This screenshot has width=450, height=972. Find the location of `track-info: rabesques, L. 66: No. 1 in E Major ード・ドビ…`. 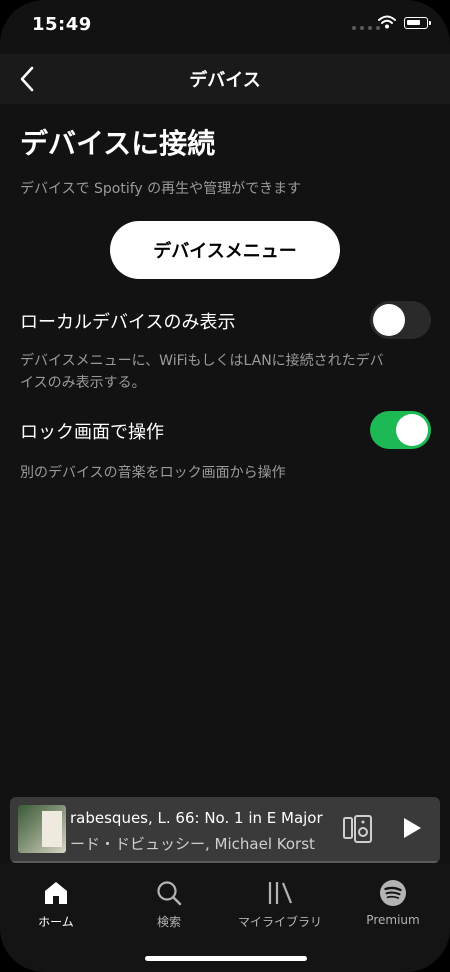

track-info: rabesques, L. 66: No. 1 in E Major ード・ドビ… is located at coordinates (198, 830).